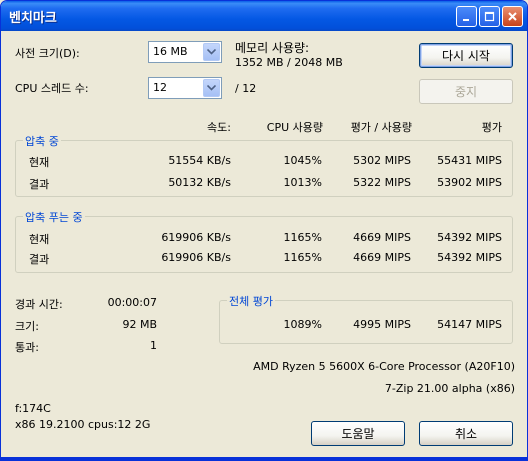 Image resolution: width=528 pixels, height=461 pixels. I want to click on compress-result-rating-per-usage: 5322 MIPS, so click(382, 182).